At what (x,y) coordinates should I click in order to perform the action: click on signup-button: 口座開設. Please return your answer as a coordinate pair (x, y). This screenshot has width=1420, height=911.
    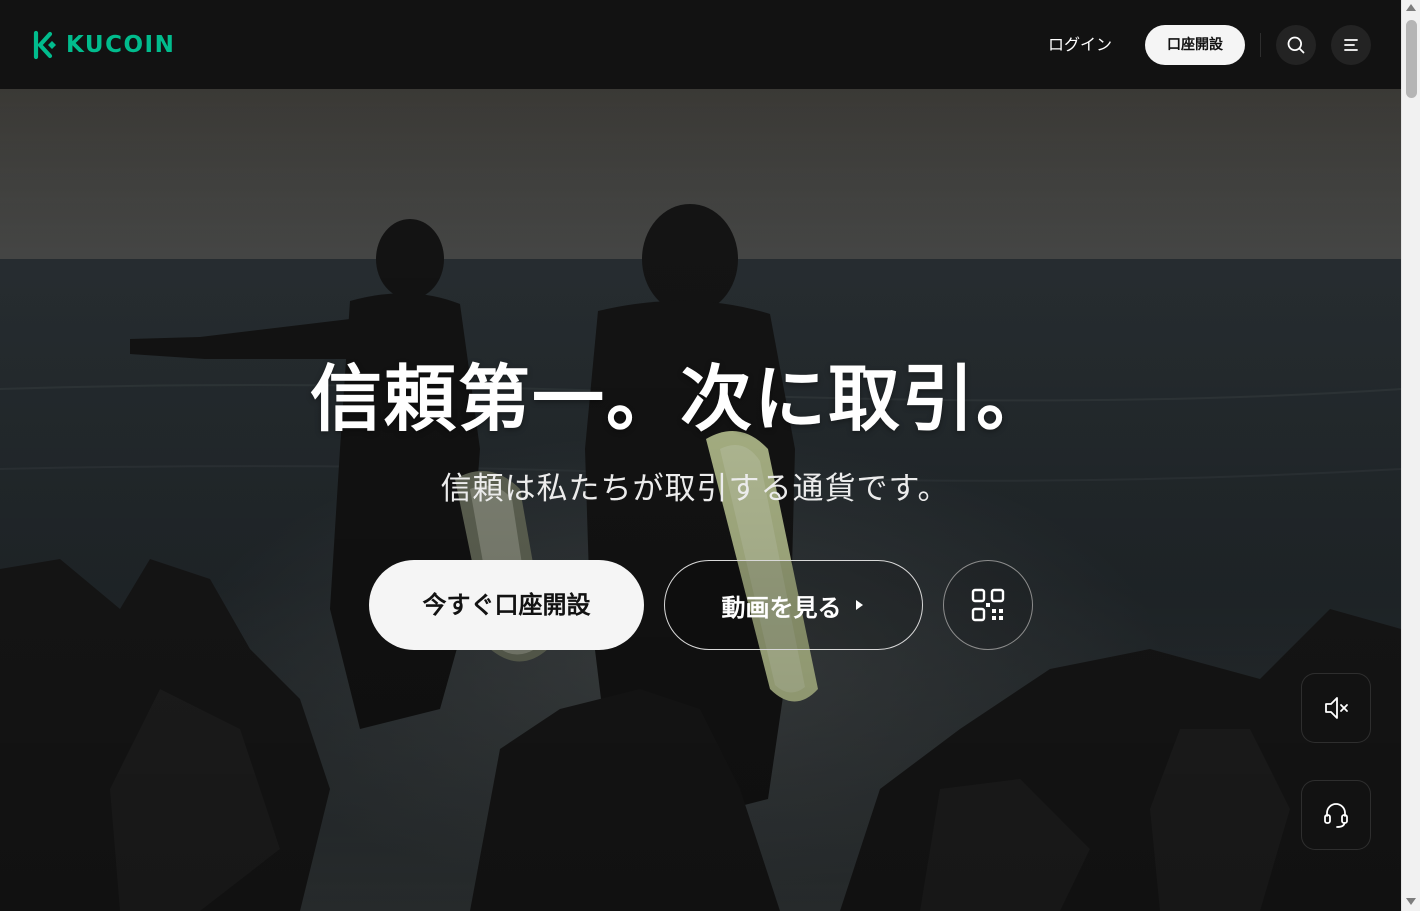
    Looking at the image, I should click on (1195, 45).